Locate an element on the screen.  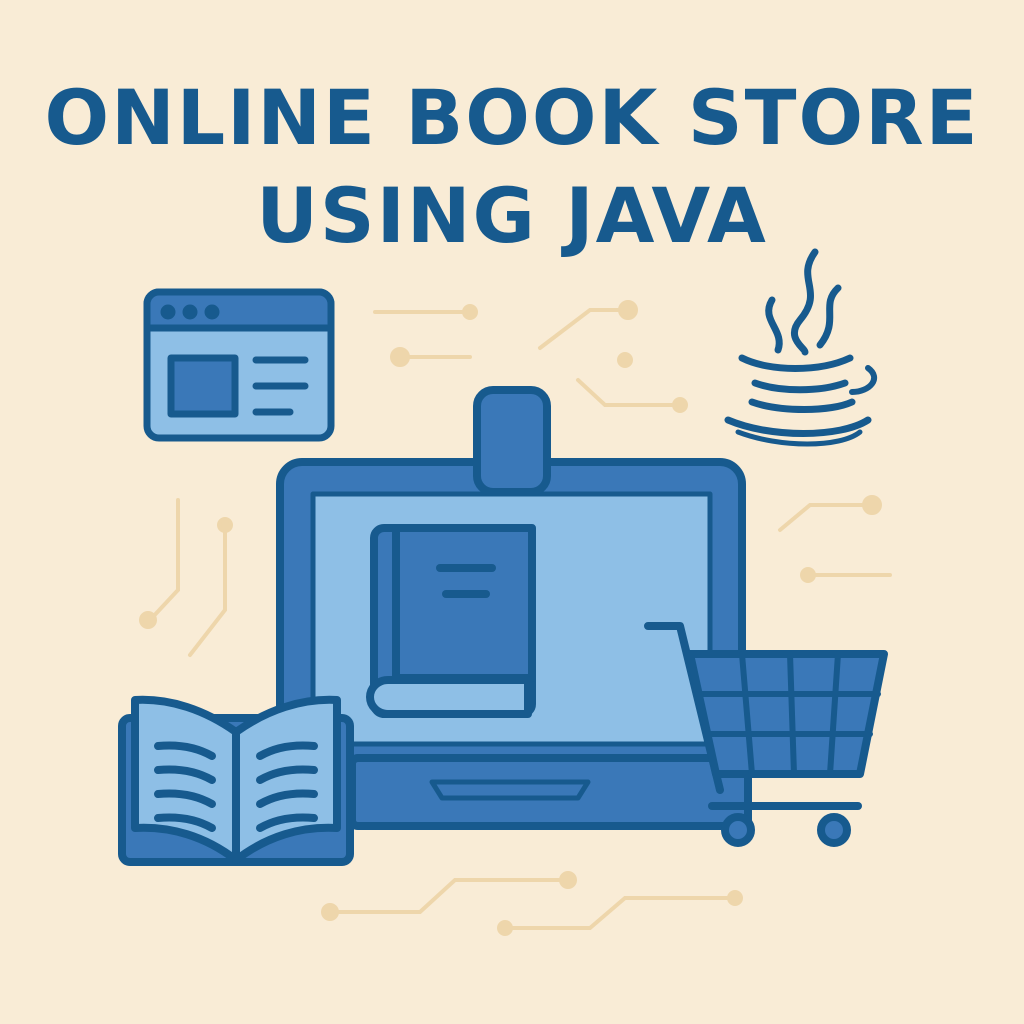
browser-window-icon is located at coordinates (239, 365).